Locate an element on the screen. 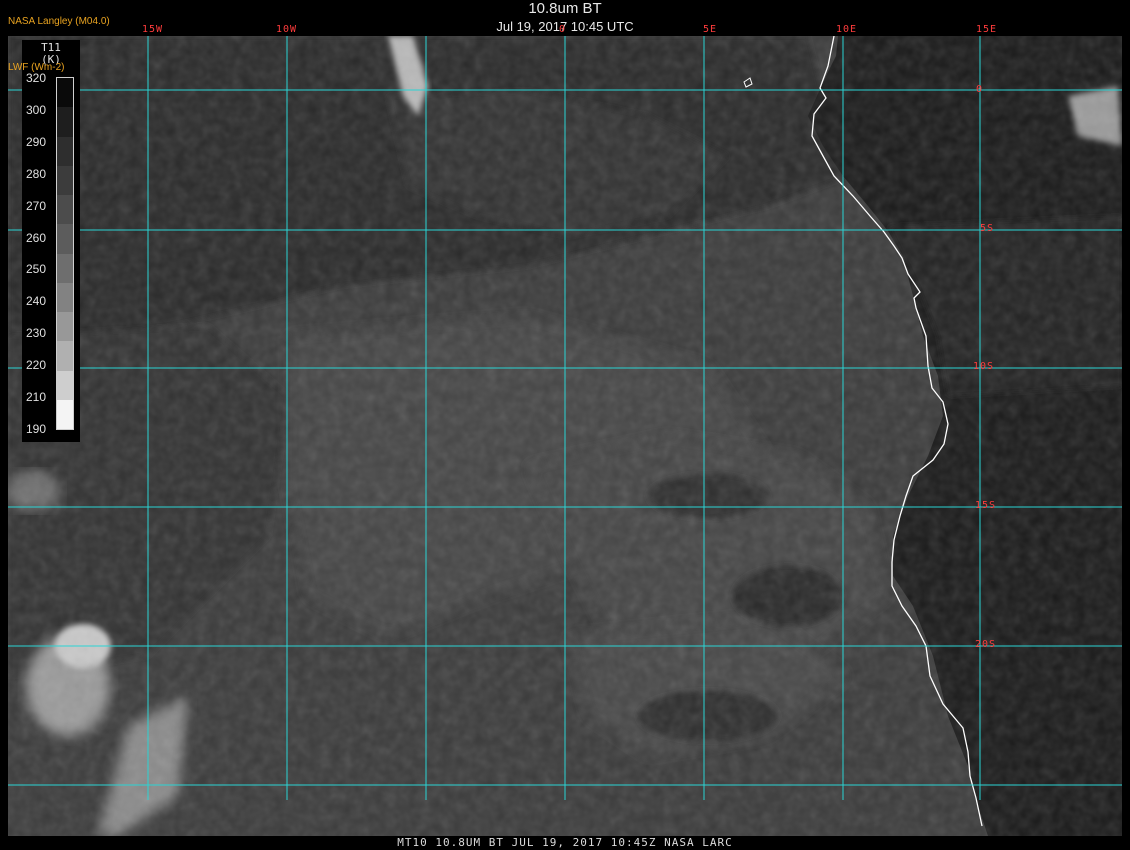  lat-label-10s: 10S is located at coordinates (984, 366).